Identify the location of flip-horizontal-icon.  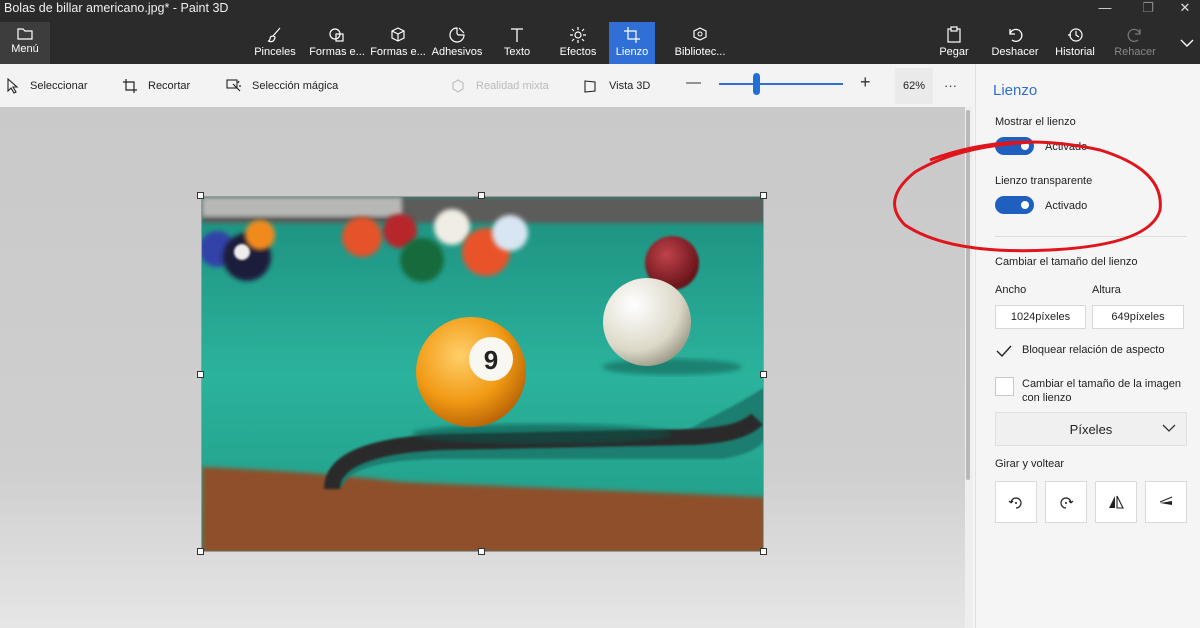
(1116, 502).